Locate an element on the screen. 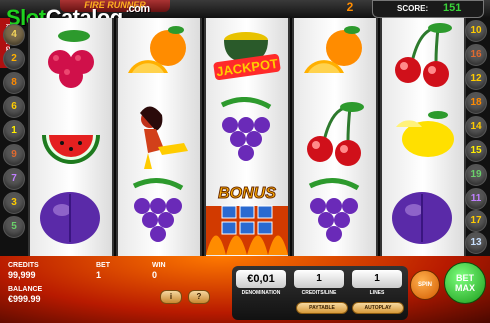  line-badge-6: 6 is located at coordinates (14, 107).